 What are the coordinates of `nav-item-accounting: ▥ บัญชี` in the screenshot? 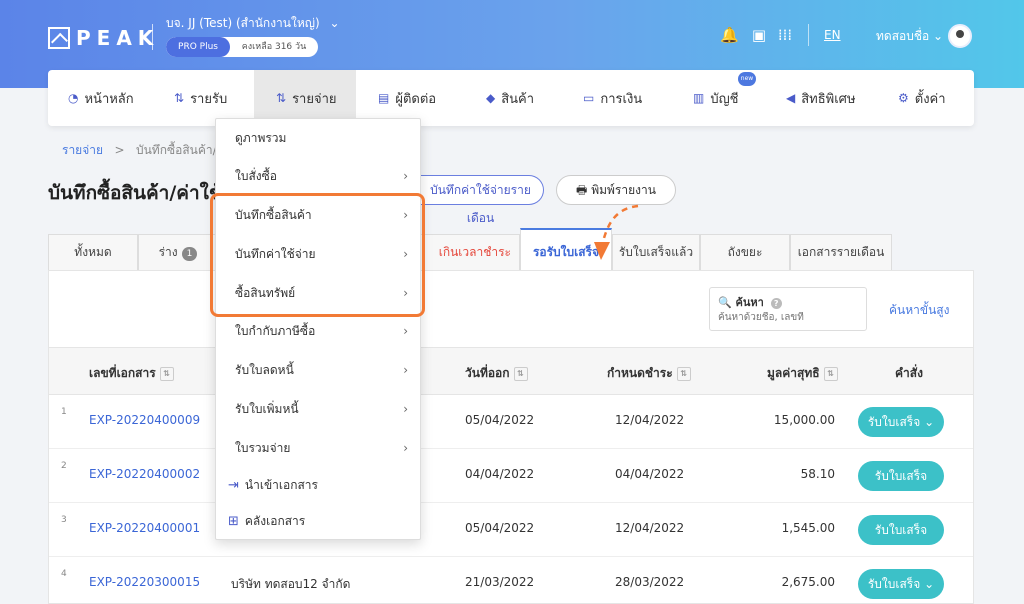 It's located at (716, 98).